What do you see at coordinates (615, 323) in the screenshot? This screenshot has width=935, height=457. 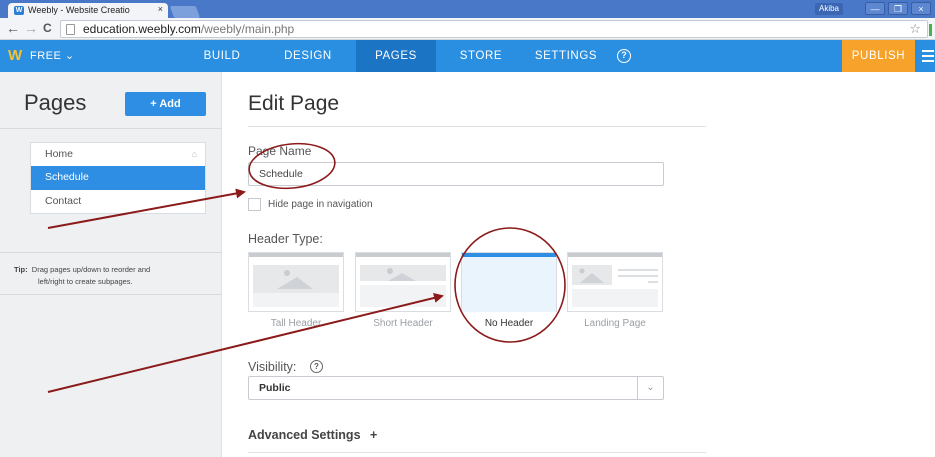 I see `header-option-landing-label: Landing Page` at bounding box center [615, 323].